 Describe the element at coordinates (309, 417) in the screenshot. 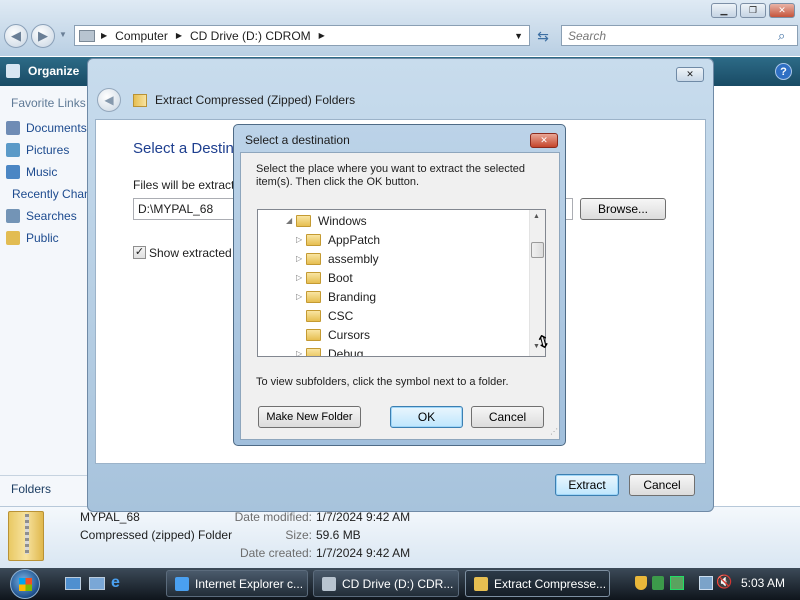

I see `make-new-folder-button: Make New Folder` at that location.